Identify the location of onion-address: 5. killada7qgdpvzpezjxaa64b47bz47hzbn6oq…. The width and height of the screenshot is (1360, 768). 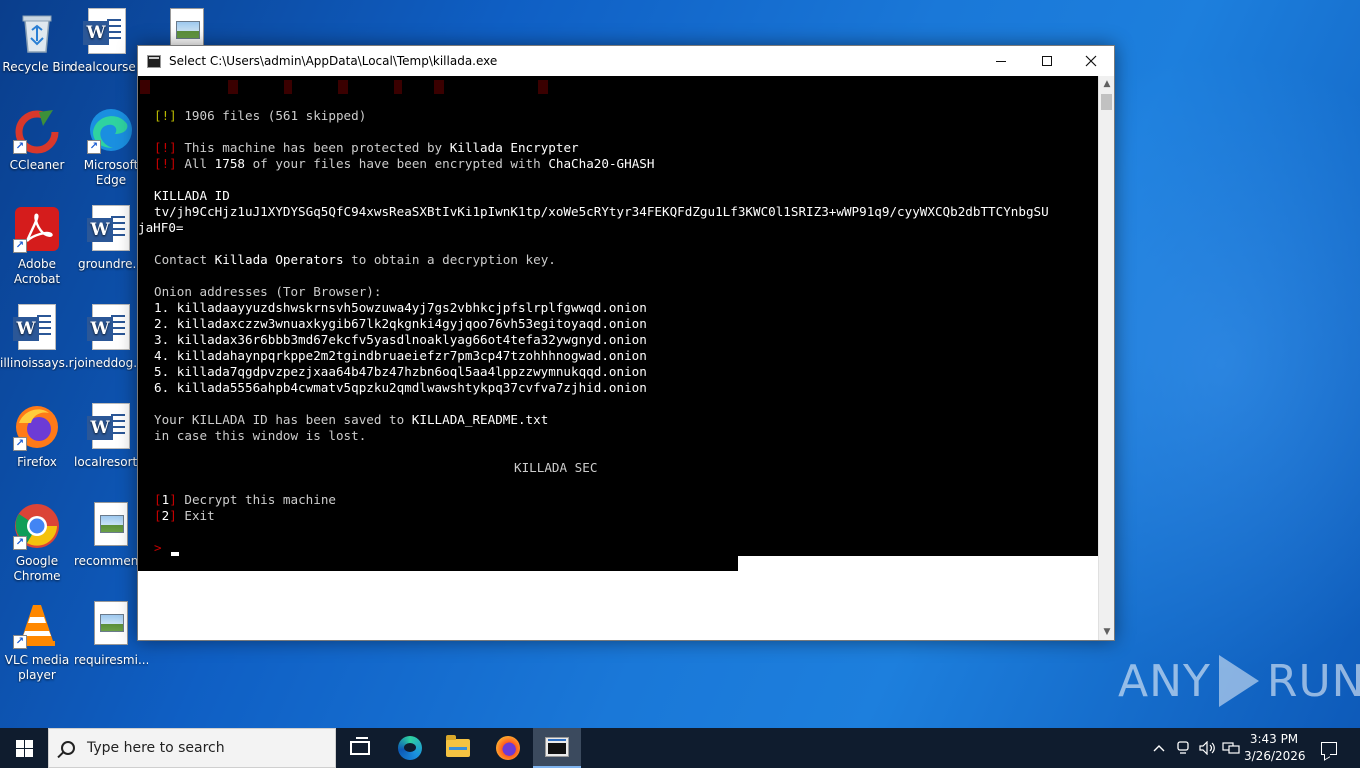
(400, 371).